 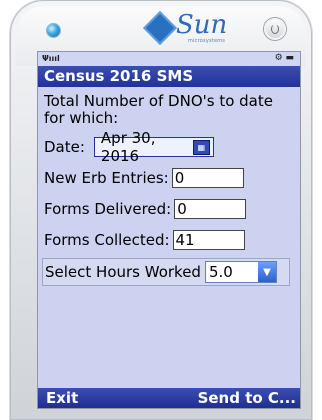 What do you see at coordinates (202, 25) in the screenshot?
I see `brand-name: Sun` at bounding box center [202, 25].